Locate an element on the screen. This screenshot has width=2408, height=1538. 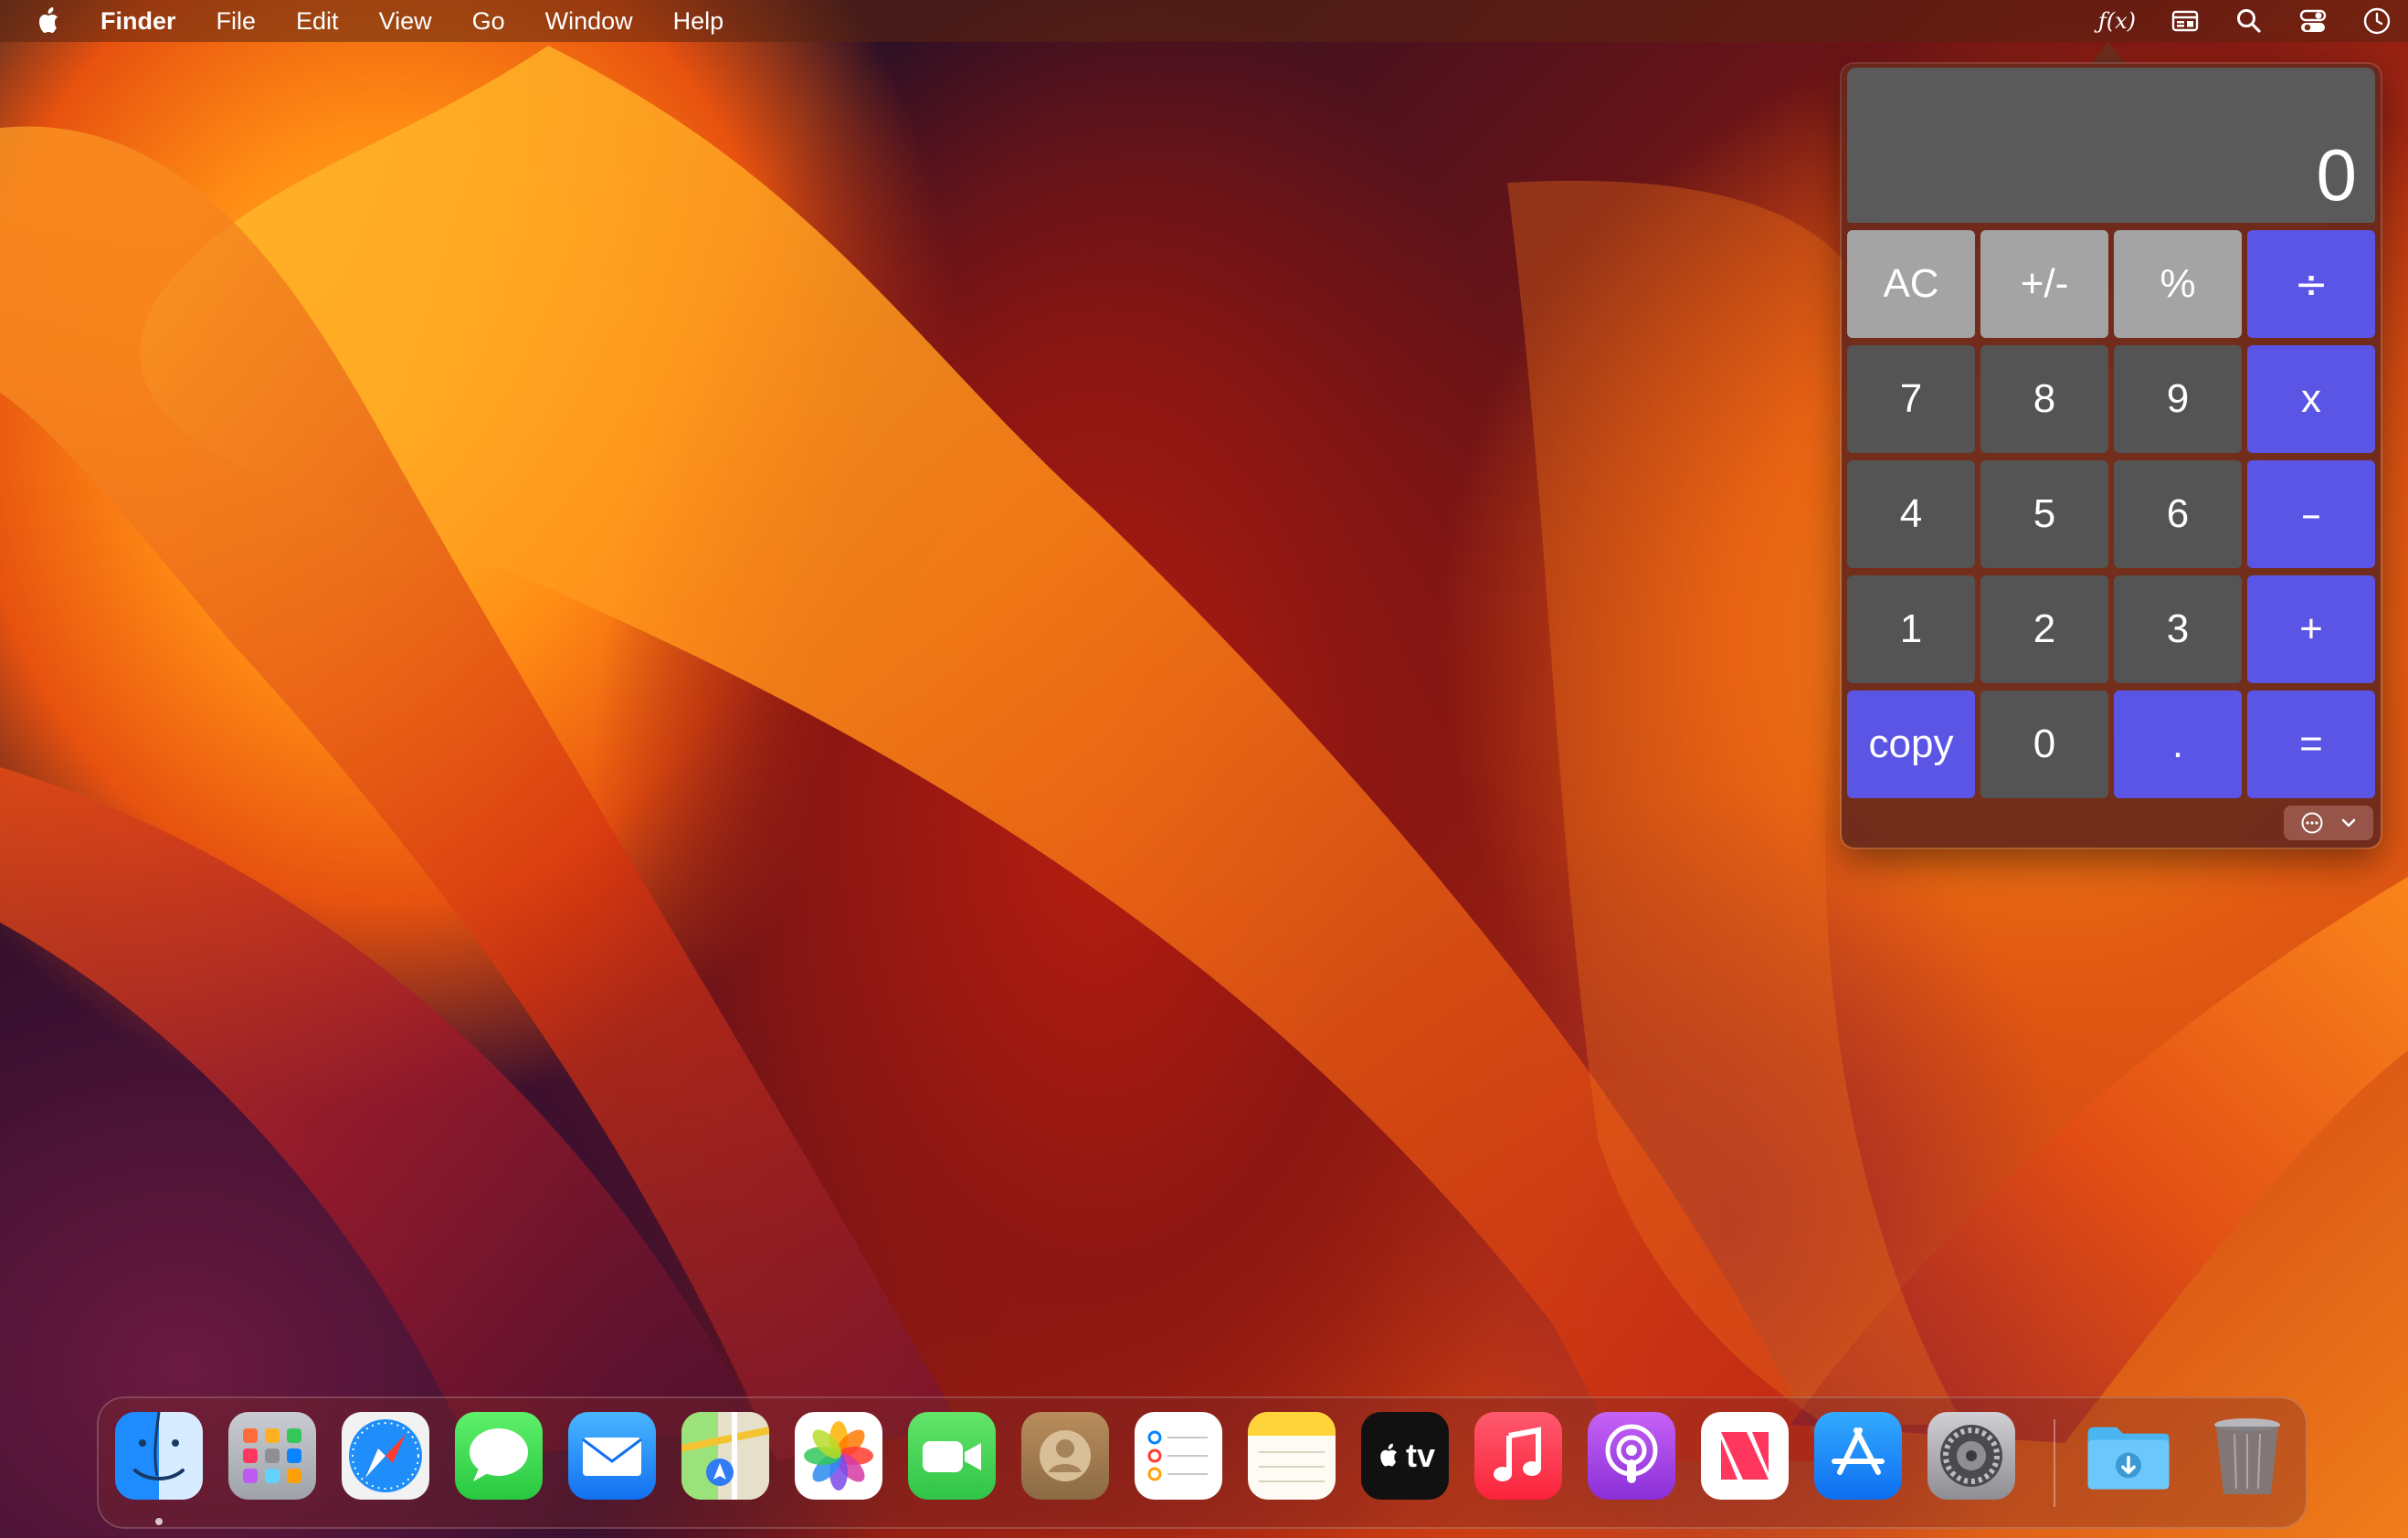
ac-button: AC is located at coordinates (1911, 284).